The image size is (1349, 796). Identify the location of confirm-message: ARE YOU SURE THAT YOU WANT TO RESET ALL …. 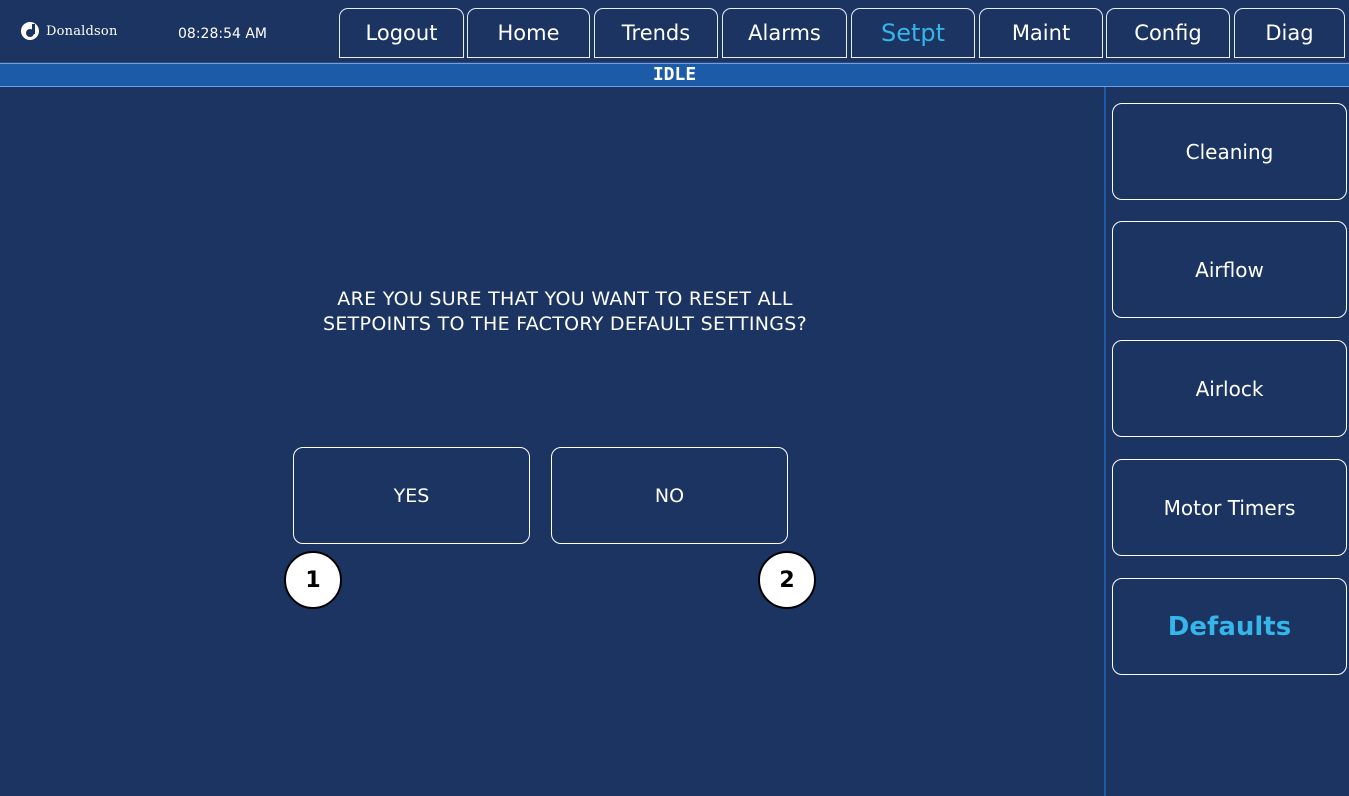
(565, 312).